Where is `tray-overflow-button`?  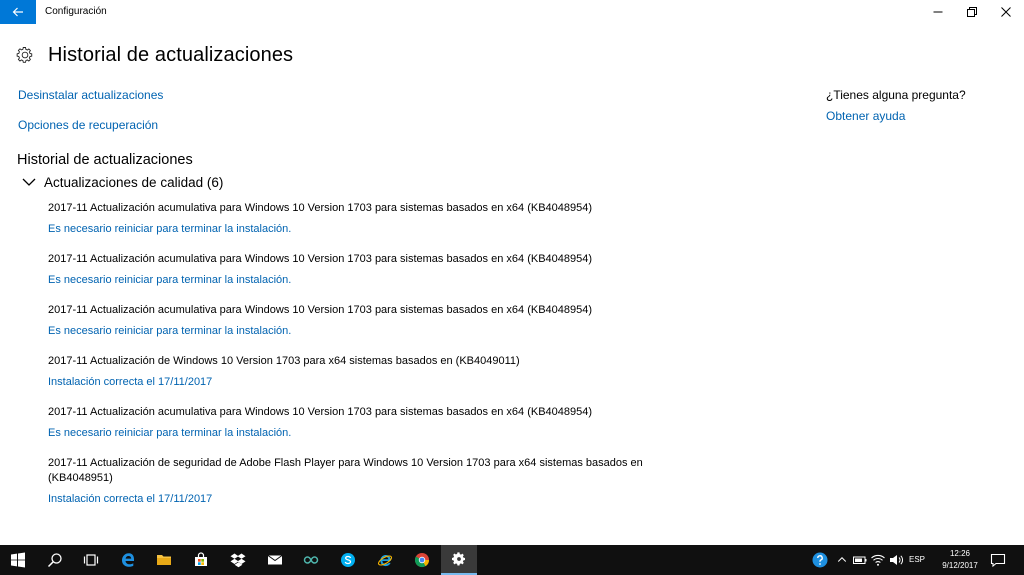 tray-overflow-button is located at coordinates (842, 560).